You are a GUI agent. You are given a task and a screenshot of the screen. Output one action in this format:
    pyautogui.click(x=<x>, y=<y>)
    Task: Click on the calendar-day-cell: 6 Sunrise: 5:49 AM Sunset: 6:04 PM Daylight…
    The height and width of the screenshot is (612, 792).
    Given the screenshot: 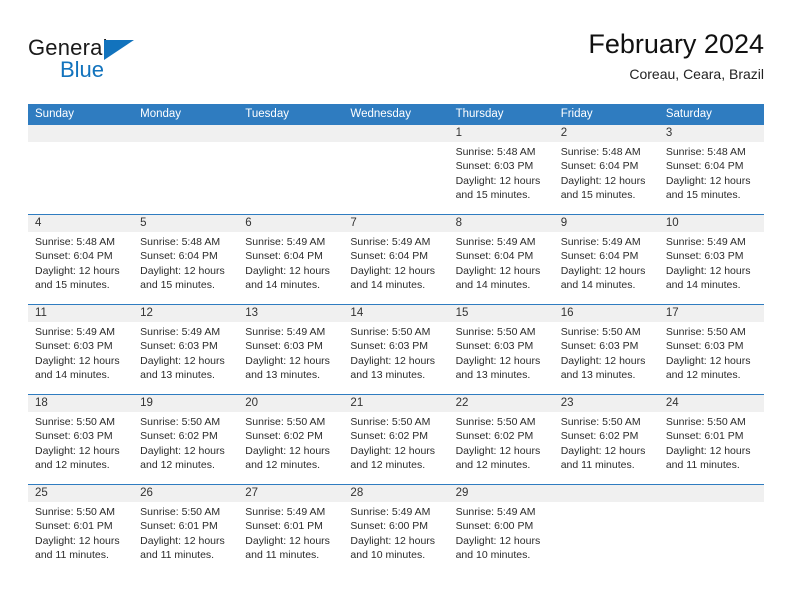 What is the action you would take?
    pyautogui.click(x=291, y=259)
    